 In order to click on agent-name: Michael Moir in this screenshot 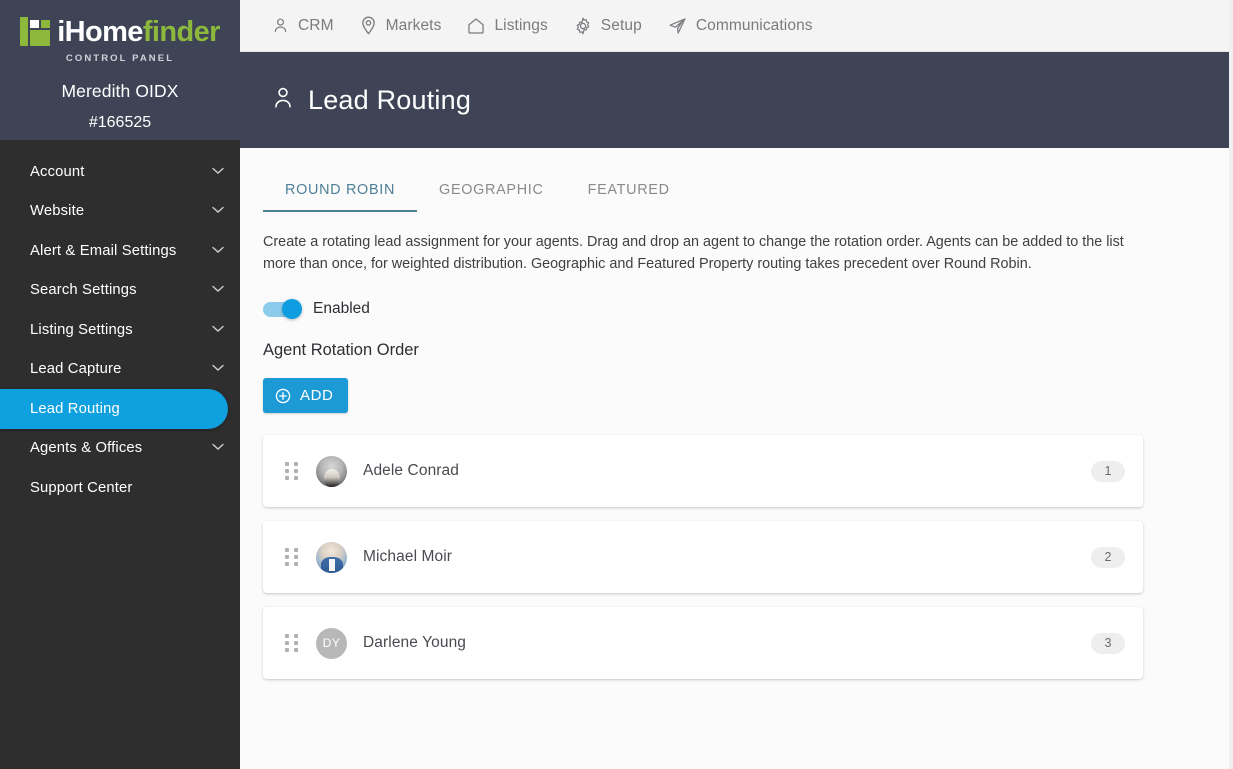, I will do `click(408, 556)`.